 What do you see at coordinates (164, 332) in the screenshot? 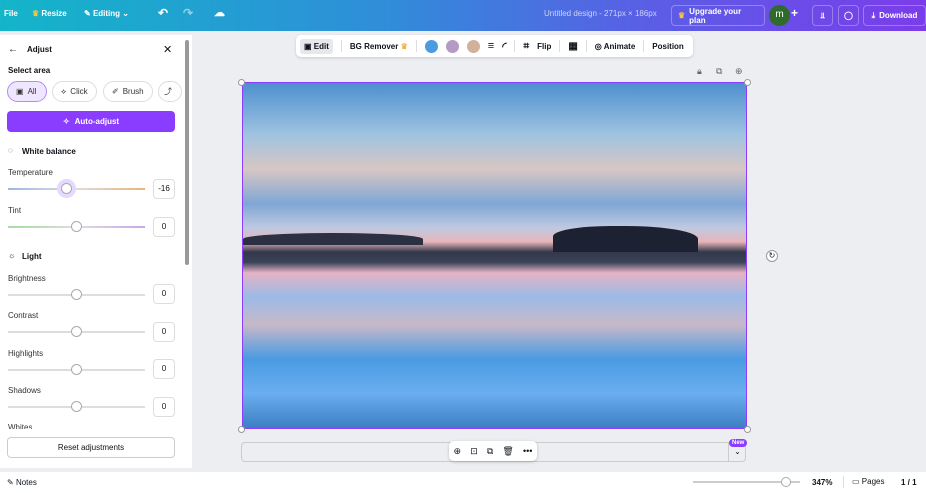
I see `contrast-value: 0` at bounding box center [164, 332].